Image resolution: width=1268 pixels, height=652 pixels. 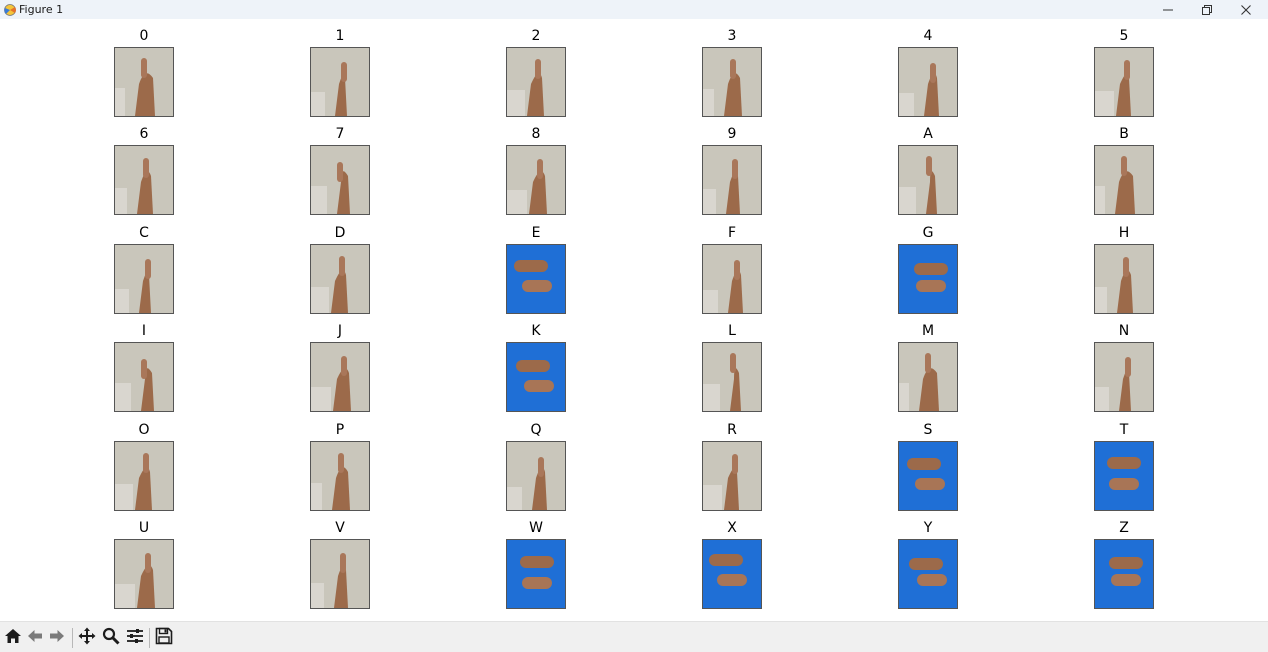 What do you see at coordinates (928, 331) in the screenshot?
I see `subplot-title: M` at bounding box center [928, 331].